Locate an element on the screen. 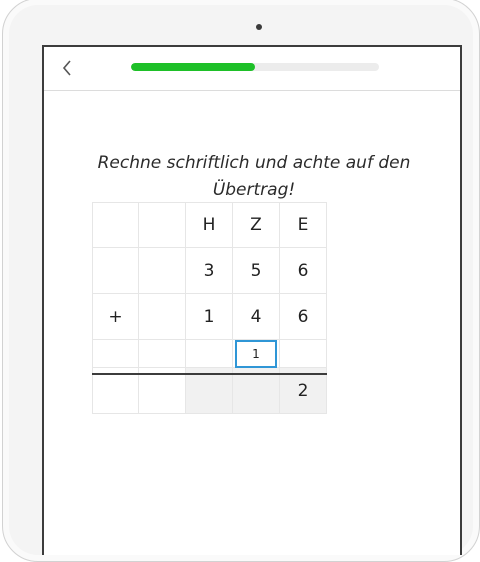  sum-line is located at coordinates (209, 374).